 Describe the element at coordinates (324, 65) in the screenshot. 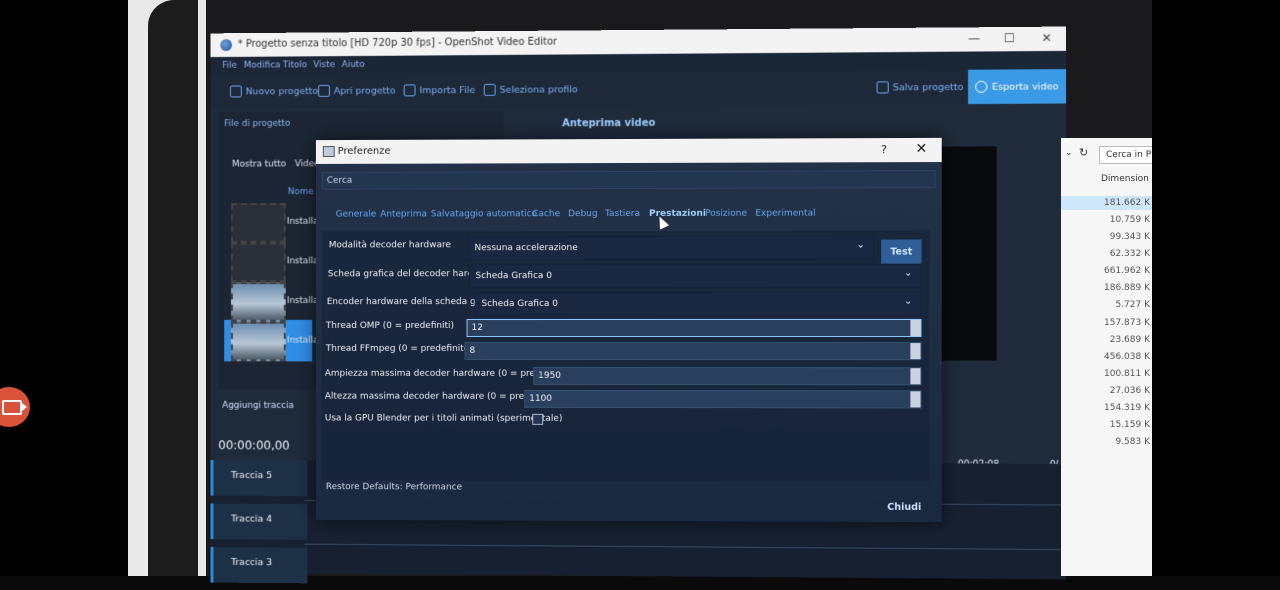

I see `menu-viste: Viste` at that location.